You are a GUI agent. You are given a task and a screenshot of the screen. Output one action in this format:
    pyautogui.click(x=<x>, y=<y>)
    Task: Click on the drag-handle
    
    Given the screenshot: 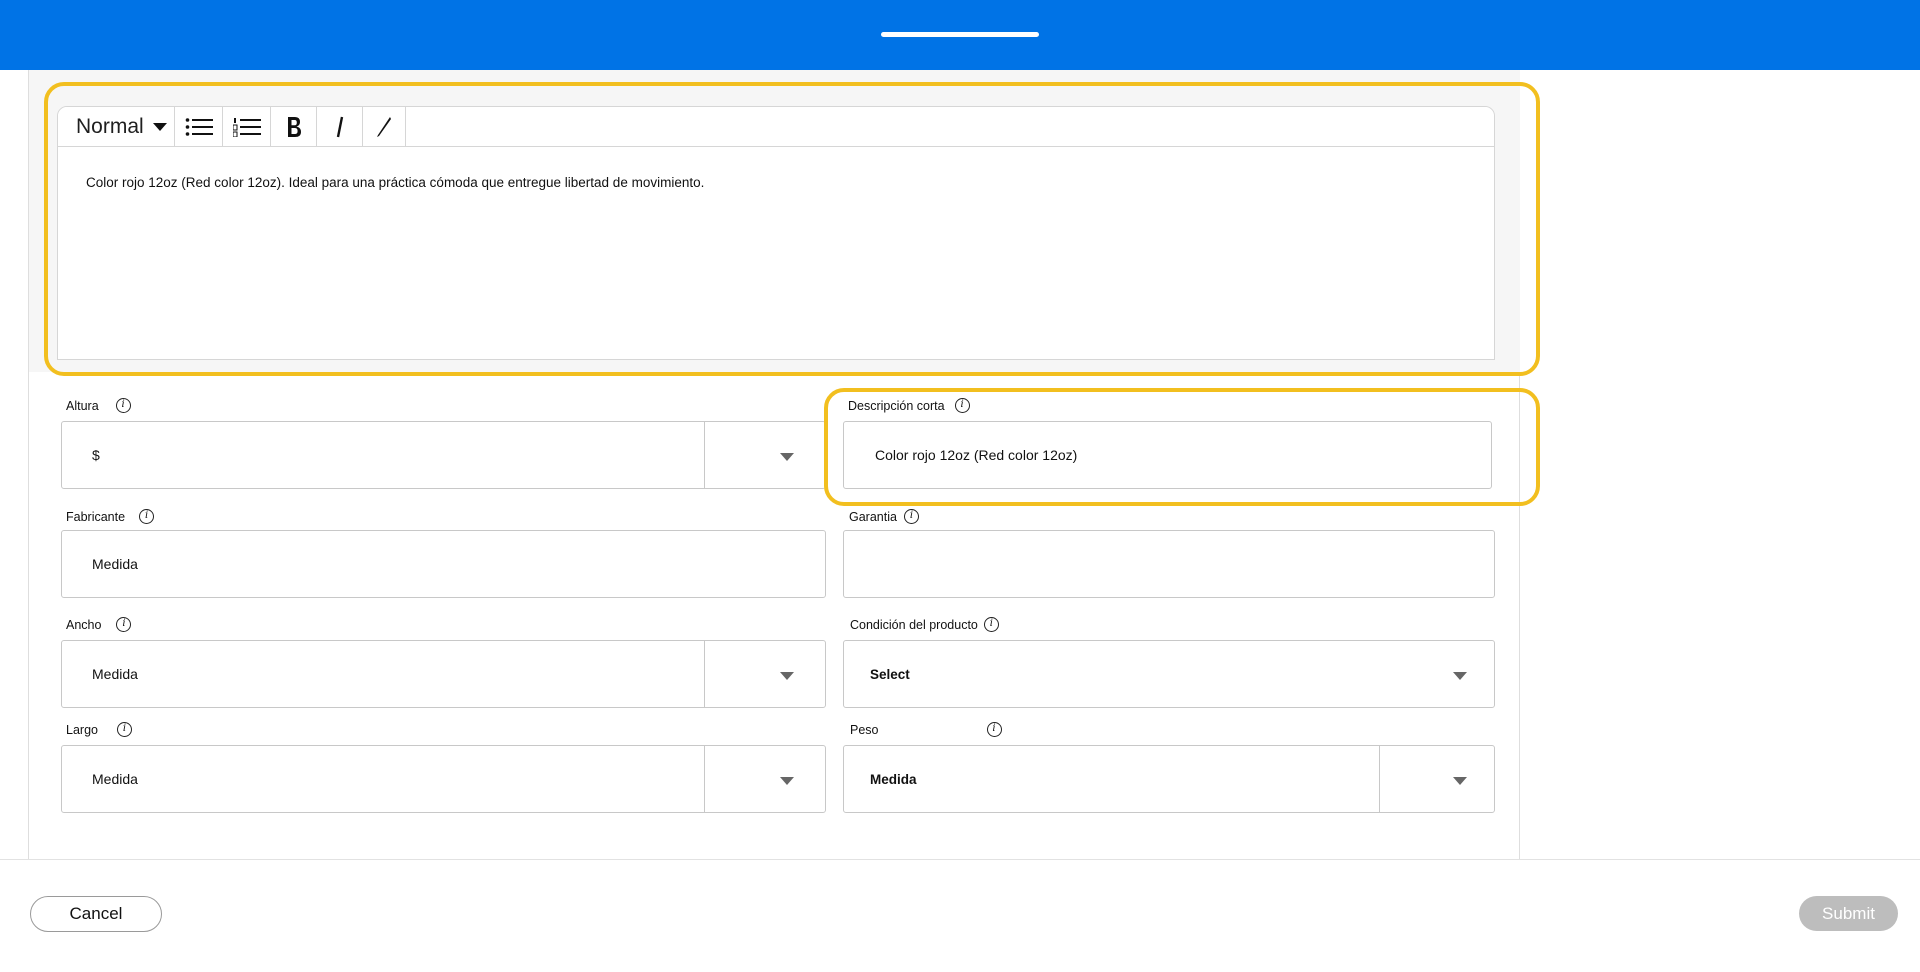 What is the action you would take?
    pyautogui.click(x=960, y=34)
    